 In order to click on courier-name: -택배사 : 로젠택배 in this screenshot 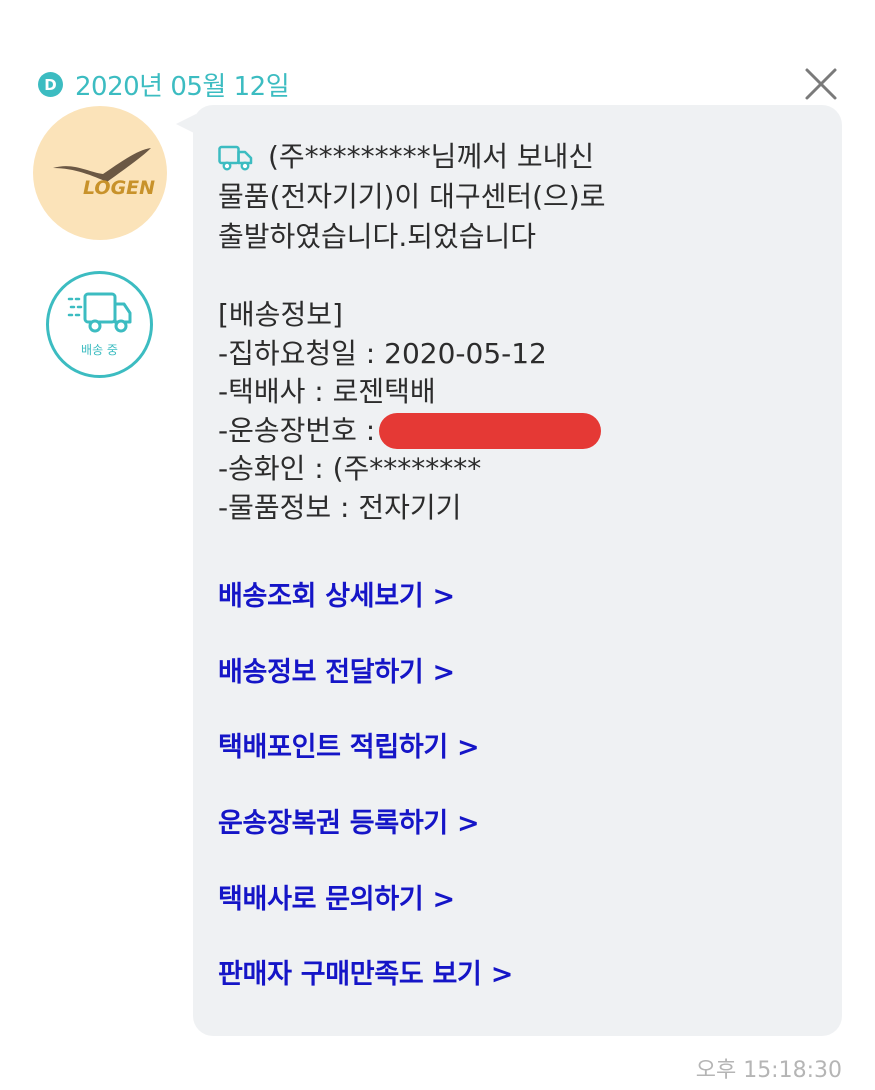, I will do `click(327, 391)`.